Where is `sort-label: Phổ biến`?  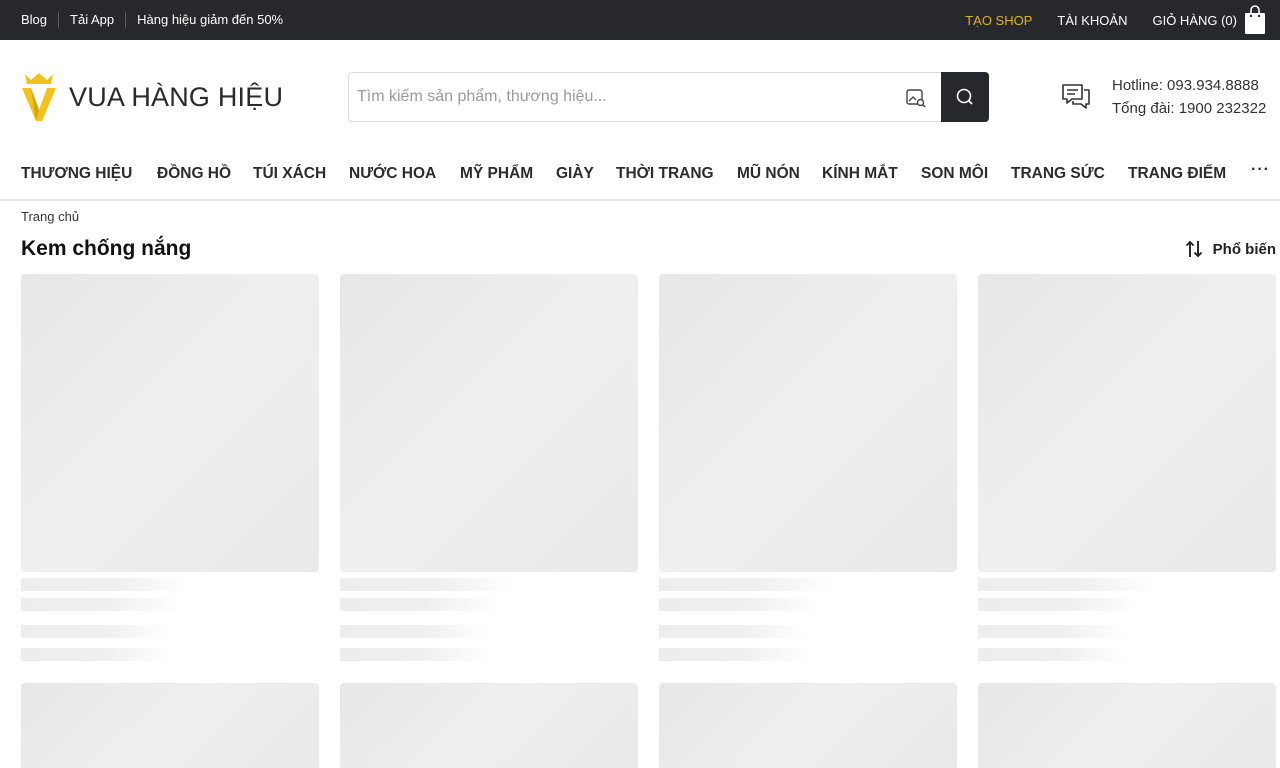
sort-label: Phổ biến is located at coordinates (1244, 249).